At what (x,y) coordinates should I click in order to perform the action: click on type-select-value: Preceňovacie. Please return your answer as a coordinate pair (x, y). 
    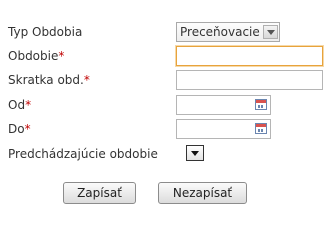
    Looking at the image, I should click on (220, 32).